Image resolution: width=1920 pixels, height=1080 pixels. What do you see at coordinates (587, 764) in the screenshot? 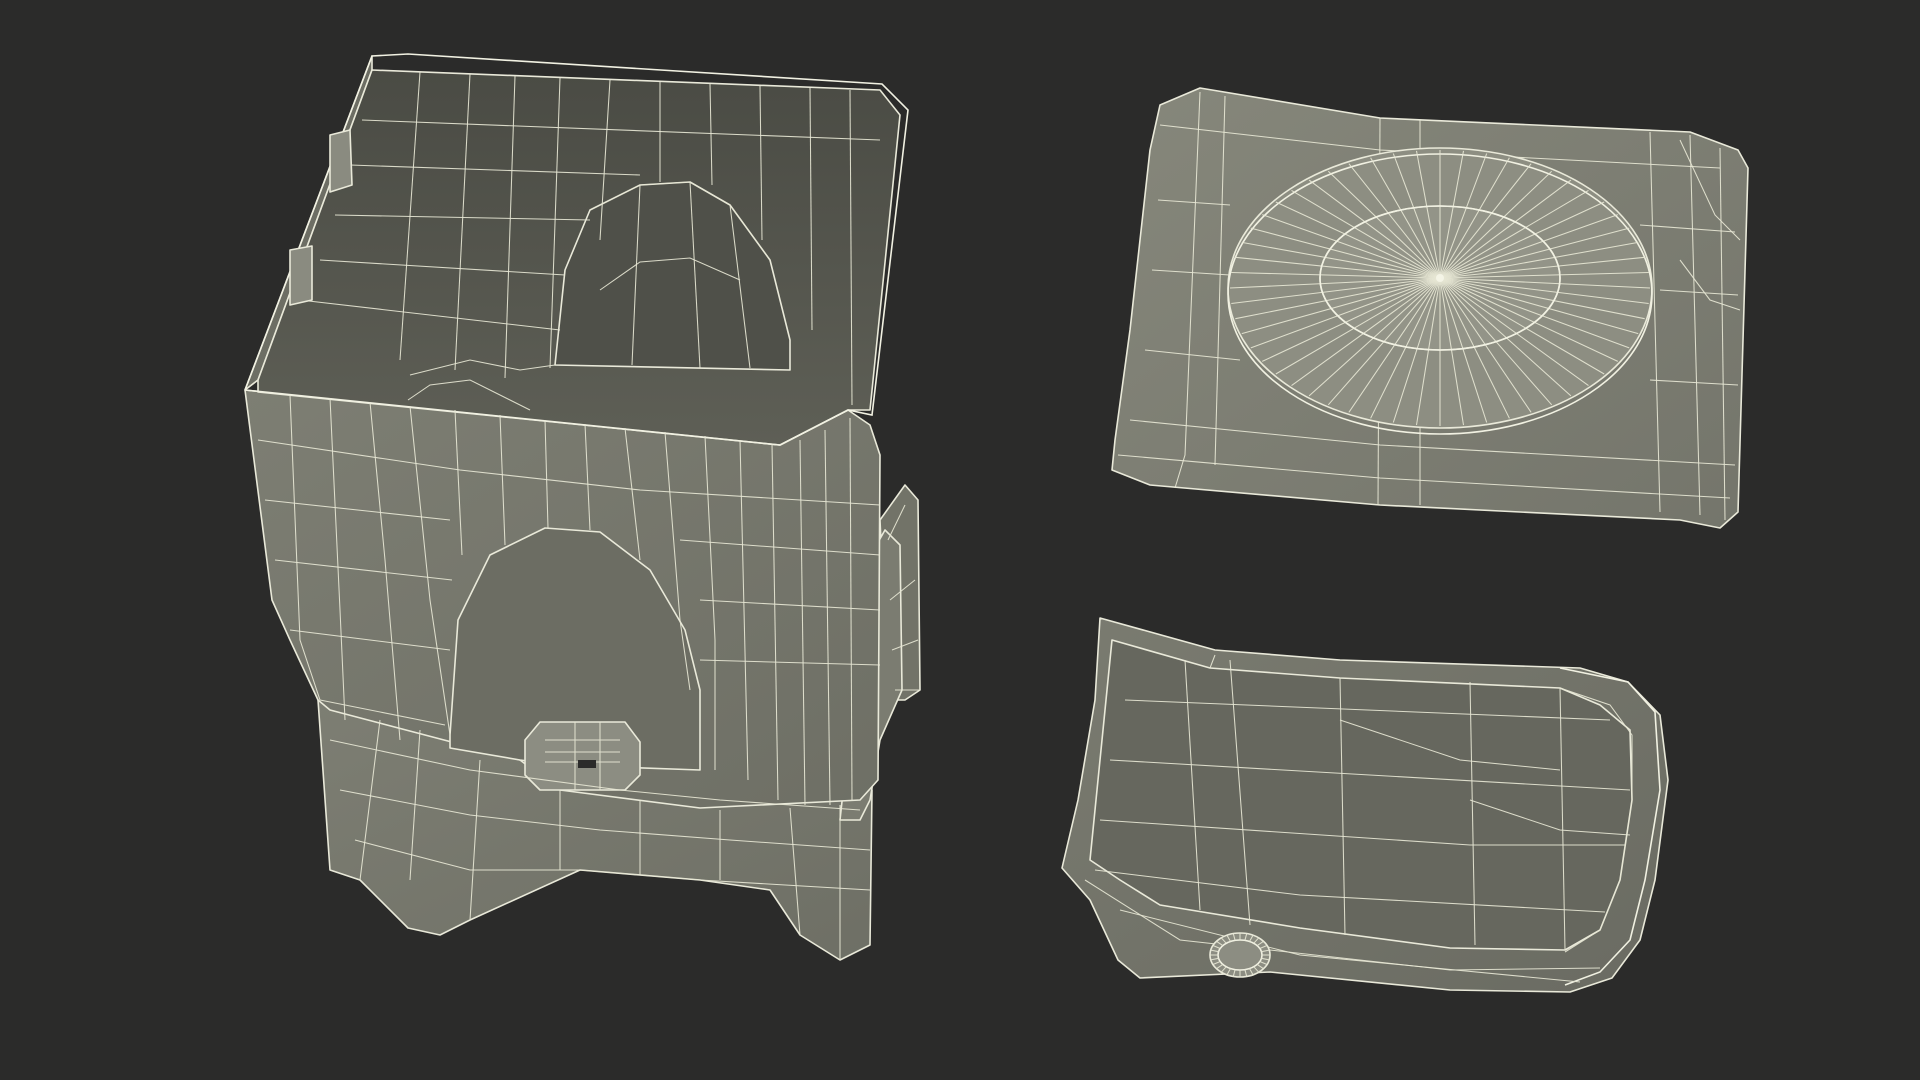
I see `dispenser-slot` at bounding box center [587, 764].